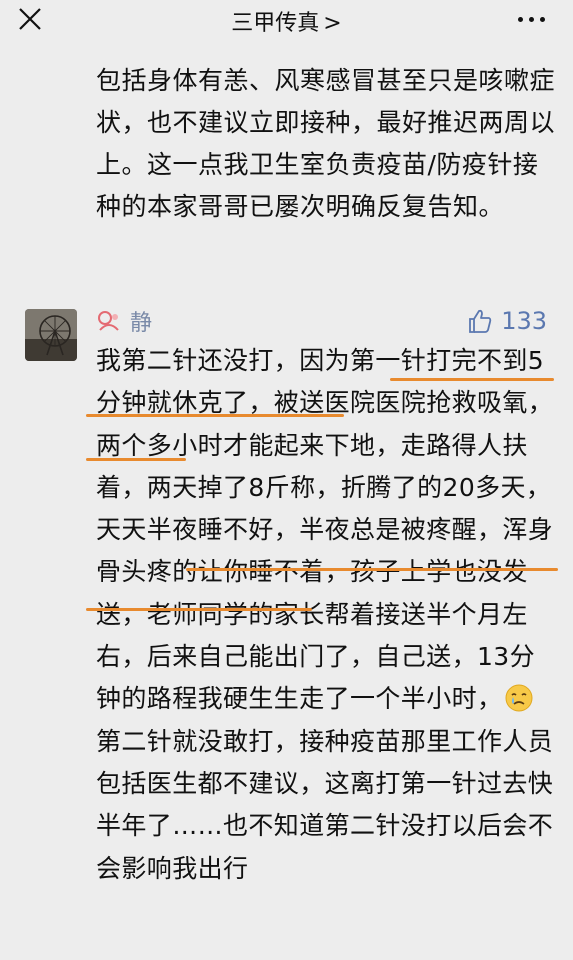  Describe the element at coordinates (480, 321) in the screenshot. I see `thumbs-up-icon` at that location.